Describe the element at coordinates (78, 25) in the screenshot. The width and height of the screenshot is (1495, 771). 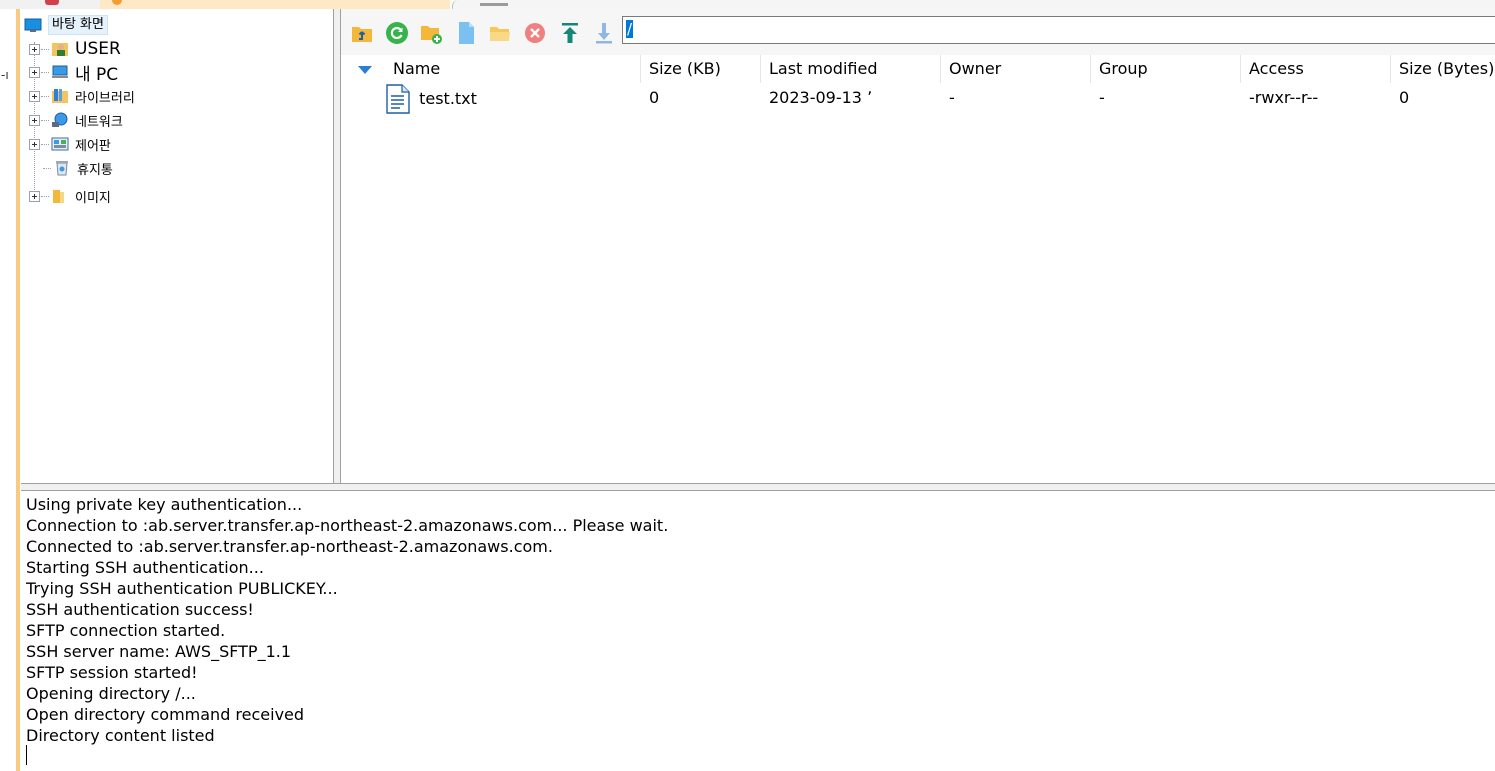
I see `tree-item-label: 바탕 화면` at that location.